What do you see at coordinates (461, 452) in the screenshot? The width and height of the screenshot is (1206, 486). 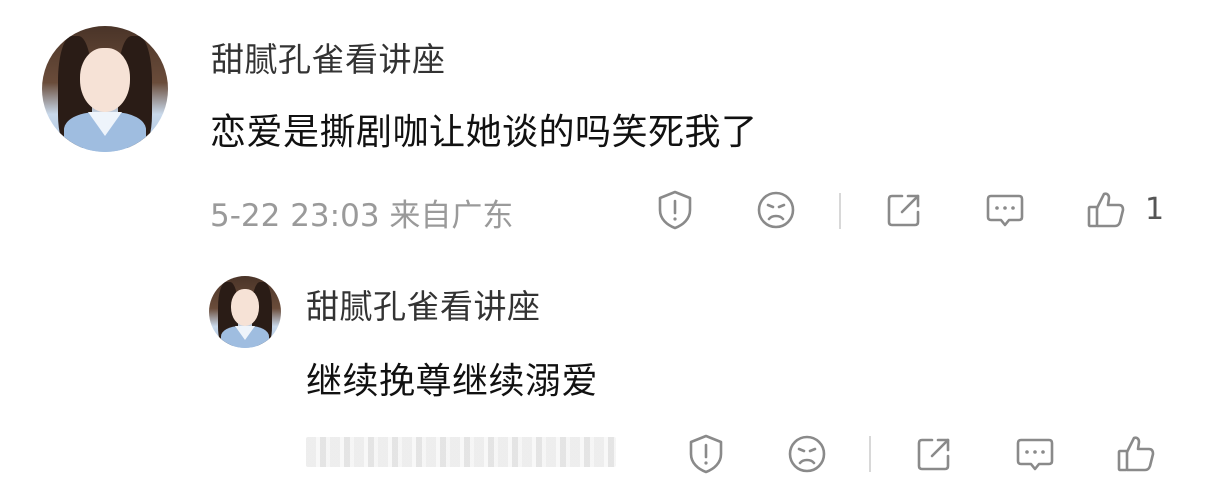 I see `blurred-meta` at bounding box center [461, 452].